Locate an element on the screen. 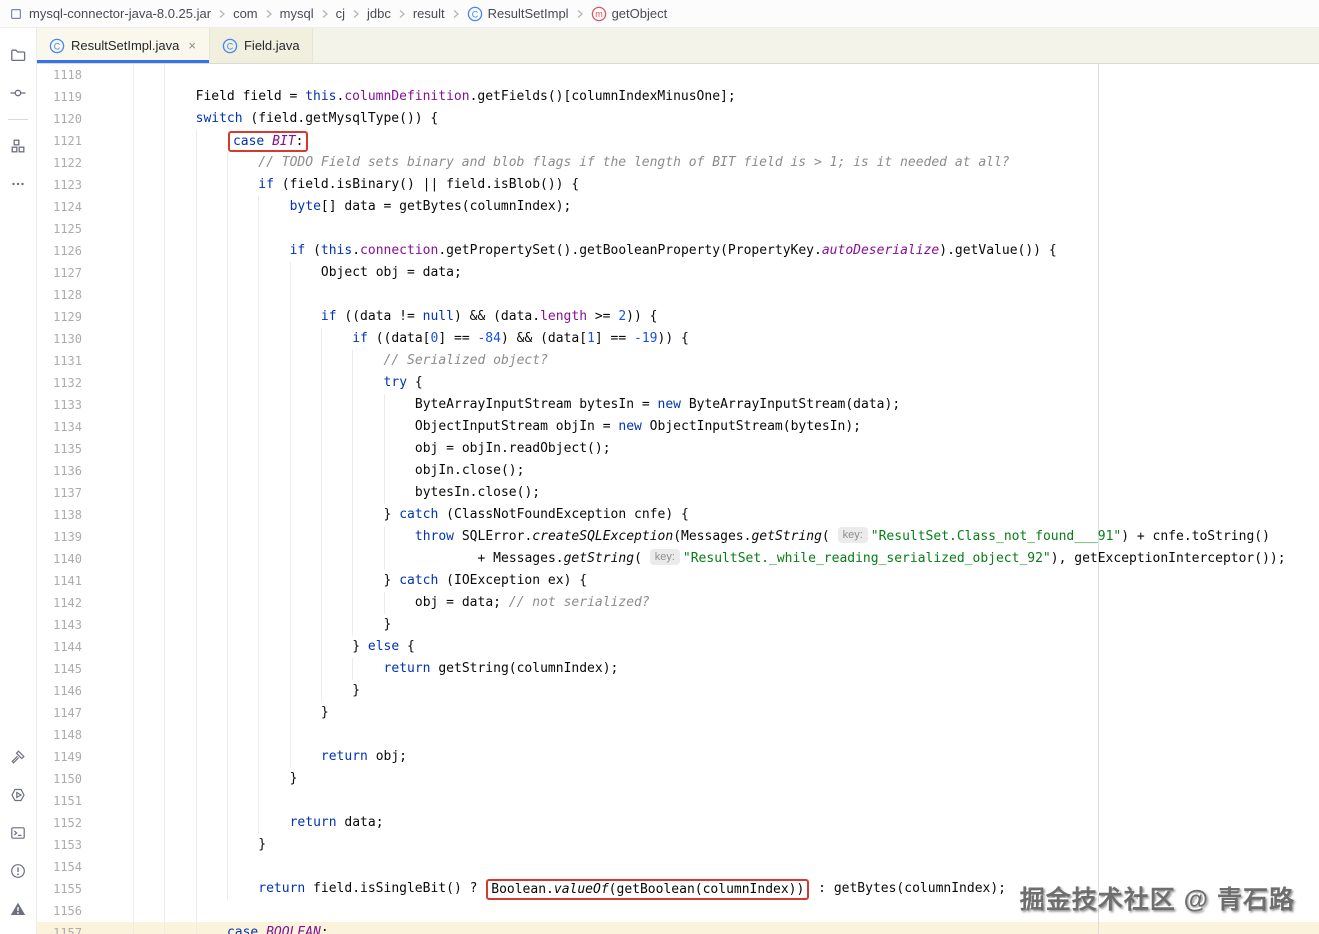 The width and height of the screenshot is (1319, 934). breadcrumb-item: C ResultSetImpl is located at coordinates (518, 14).